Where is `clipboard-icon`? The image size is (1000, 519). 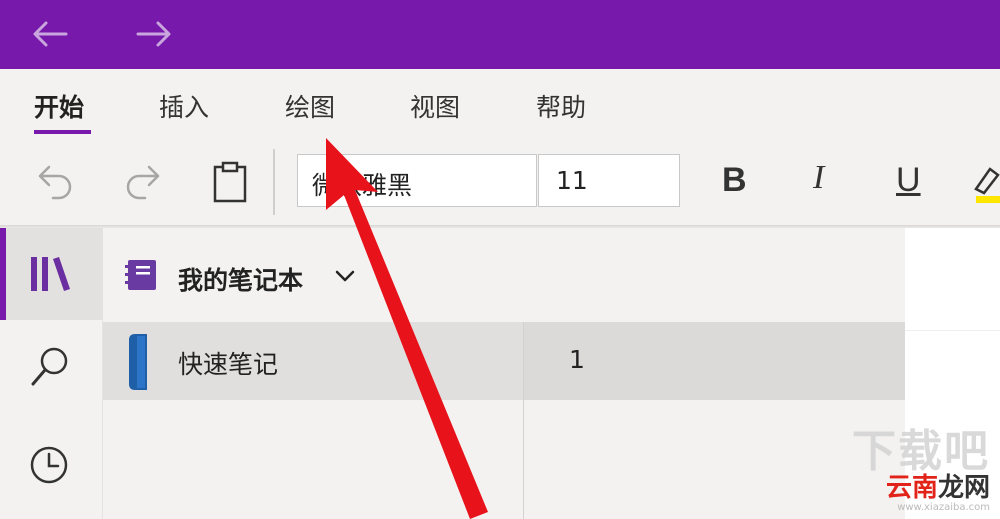 clipboard-icon is located at coordinates (230, 182).